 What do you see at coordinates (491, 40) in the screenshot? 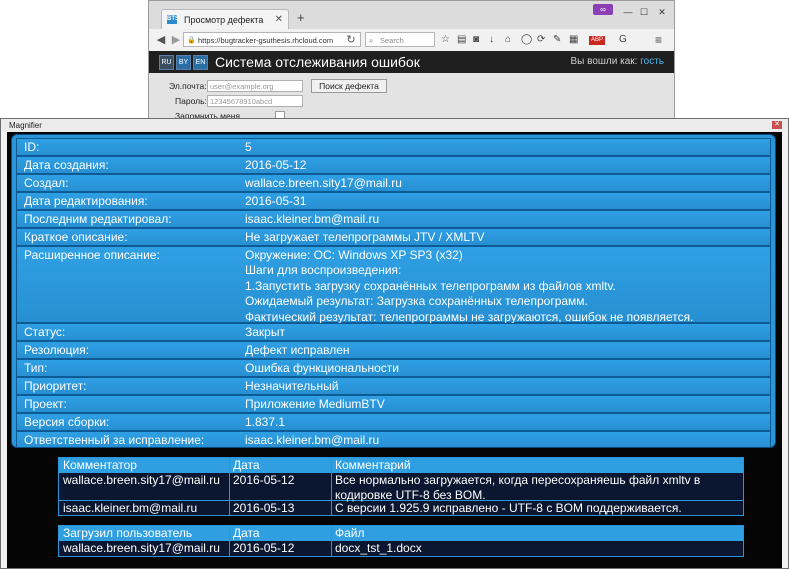
I see `download-icon: ↓` at bounding box center [491, 40].